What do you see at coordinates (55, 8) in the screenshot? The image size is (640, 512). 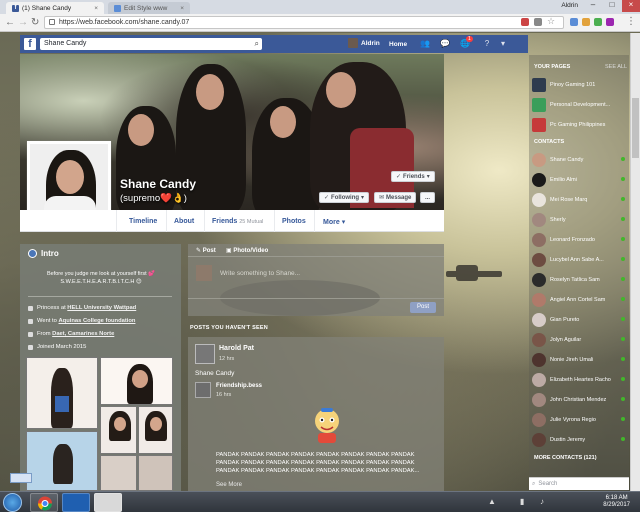 I see `browser-tab-active: f (1) Shane Candy ×` at bounding box center [55, 8].